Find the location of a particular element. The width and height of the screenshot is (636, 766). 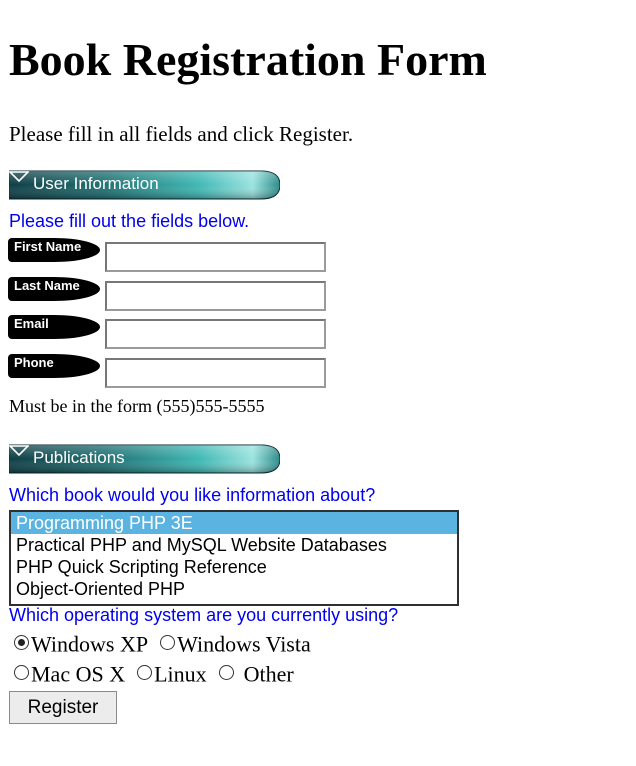

os-radio-row-2: Mac OS X Linux Other is located at coordinates (158, 674).